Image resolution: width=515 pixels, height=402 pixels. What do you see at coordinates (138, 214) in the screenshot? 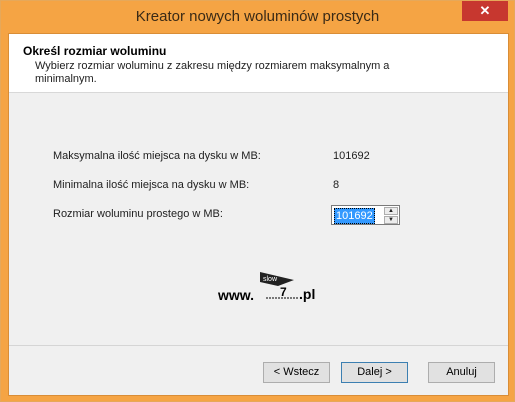
I see `volume-size-label: Rozmiar woluminu prostego w MB:` at bounding box center [138, 214].